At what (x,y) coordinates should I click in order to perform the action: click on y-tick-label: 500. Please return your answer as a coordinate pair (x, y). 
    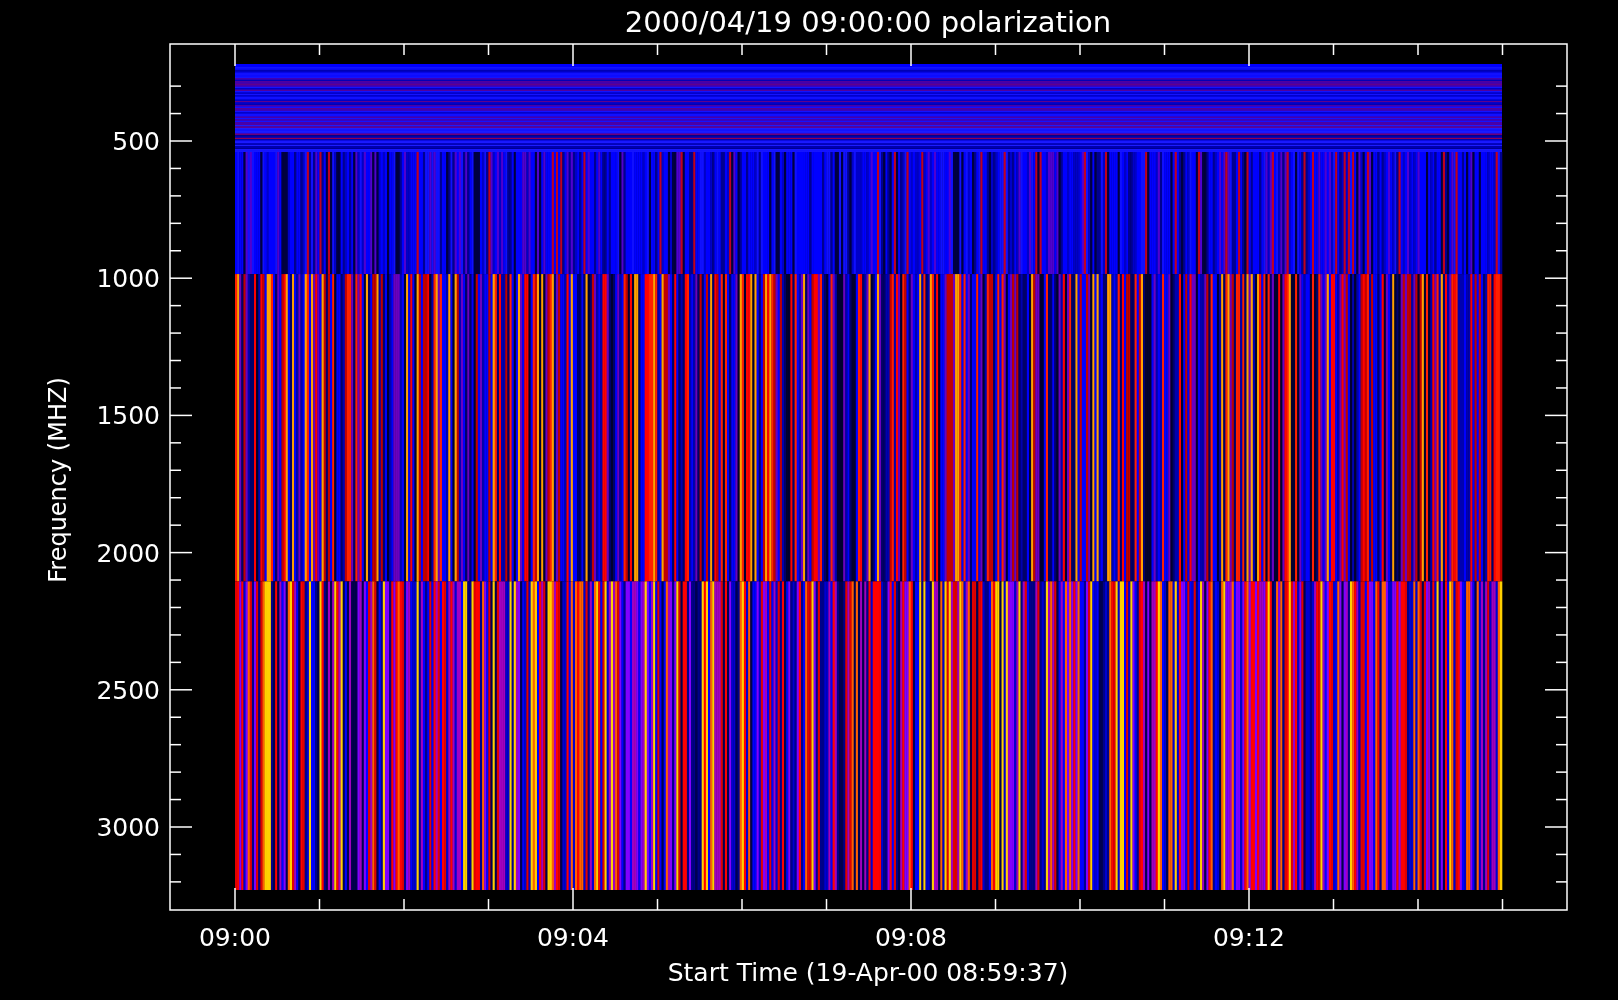
    Looking at the image, I should click on (136, 141).